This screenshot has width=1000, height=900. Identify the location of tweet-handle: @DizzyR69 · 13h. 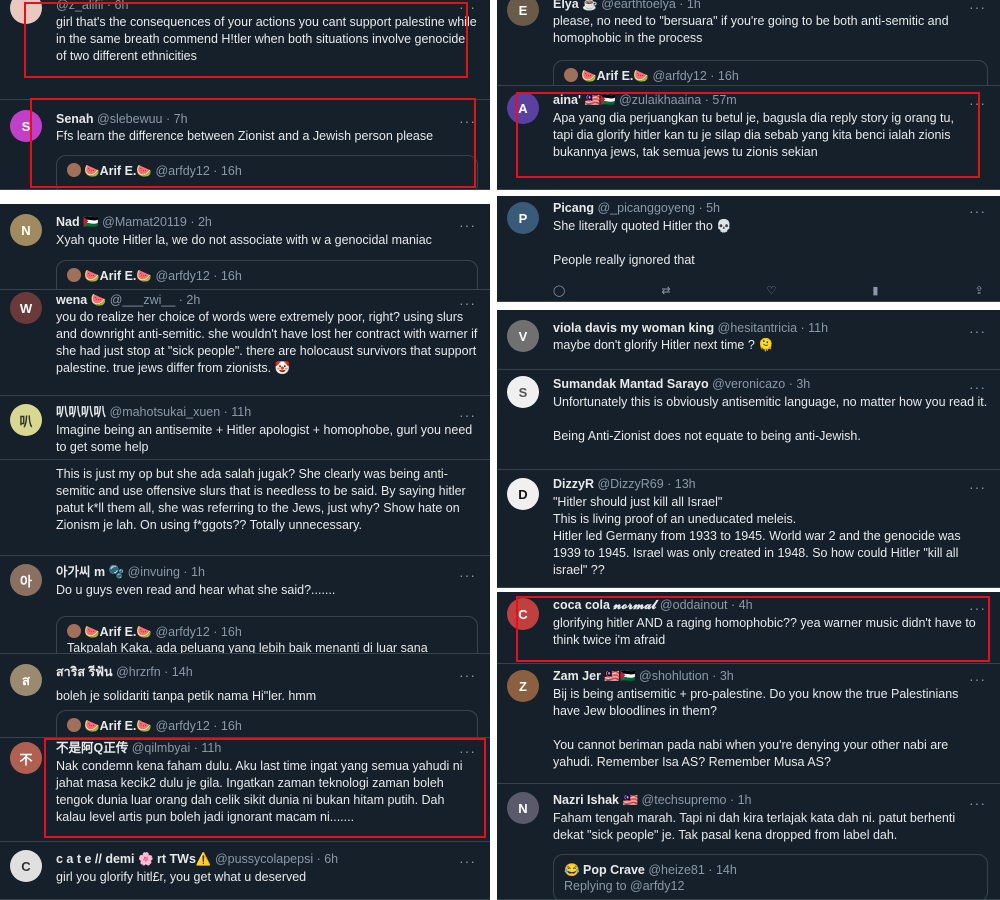
(646, 484).